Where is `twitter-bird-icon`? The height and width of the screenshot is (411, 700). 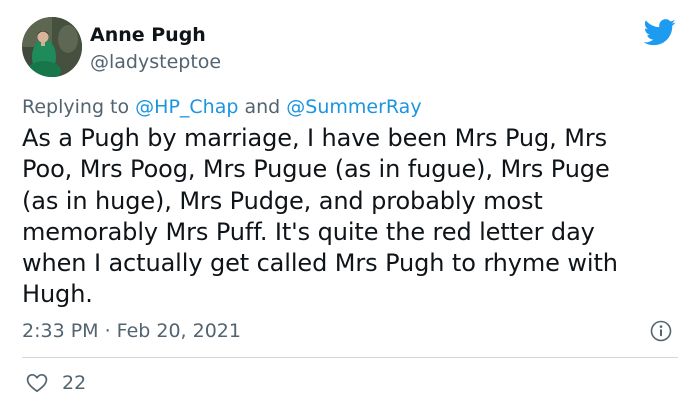
twitter-bird-icon is located at coordinates (659, 32).